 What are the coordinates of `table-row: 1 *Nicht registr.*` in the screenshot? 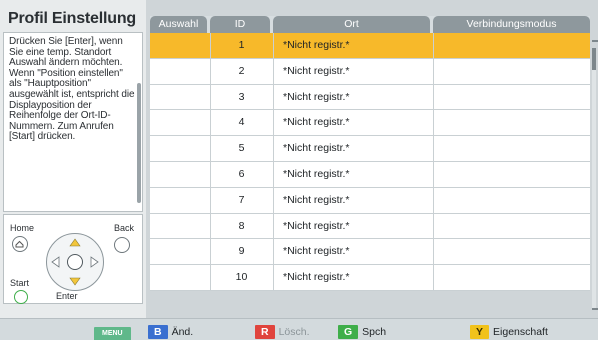 It's located at (370, 46).